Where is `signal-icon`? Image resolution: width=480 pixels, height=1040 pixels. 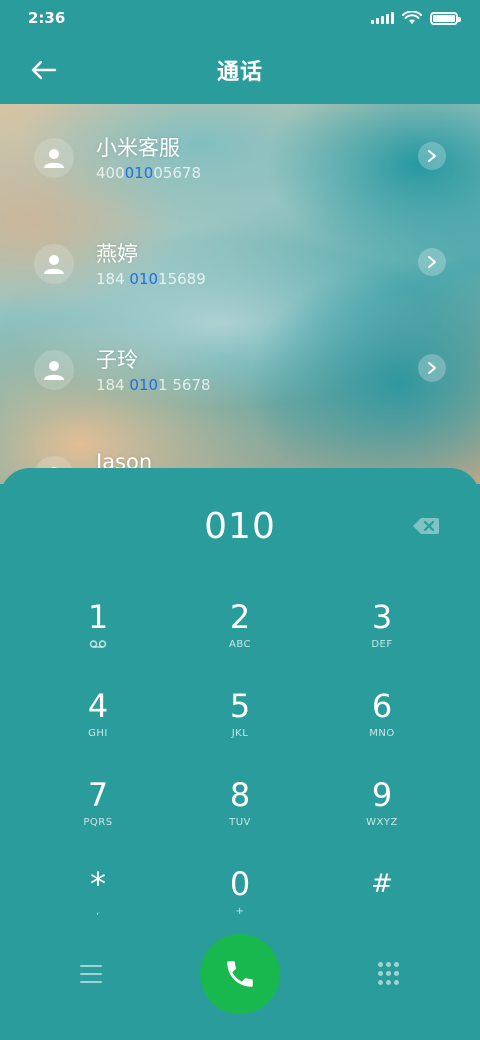
signal-icon is located at coordinates (382, 18).